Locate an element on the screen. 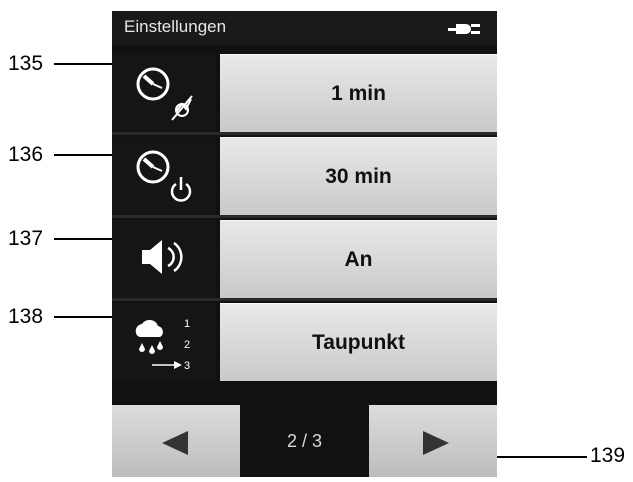 This screenshot has width=633, height=482. timer-power-off-icon is located at coordinates (164, 176).